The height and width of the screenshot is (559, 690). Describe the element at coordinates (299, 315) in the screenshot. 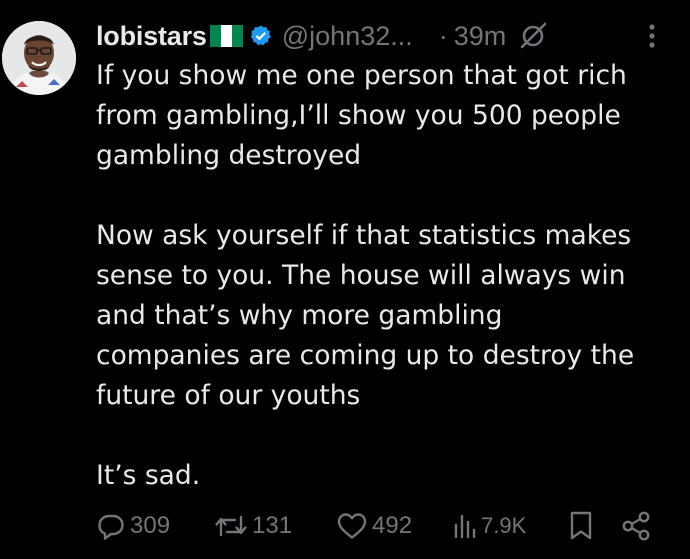

I see `tweet-line: and that’s why more gambling` at that location.